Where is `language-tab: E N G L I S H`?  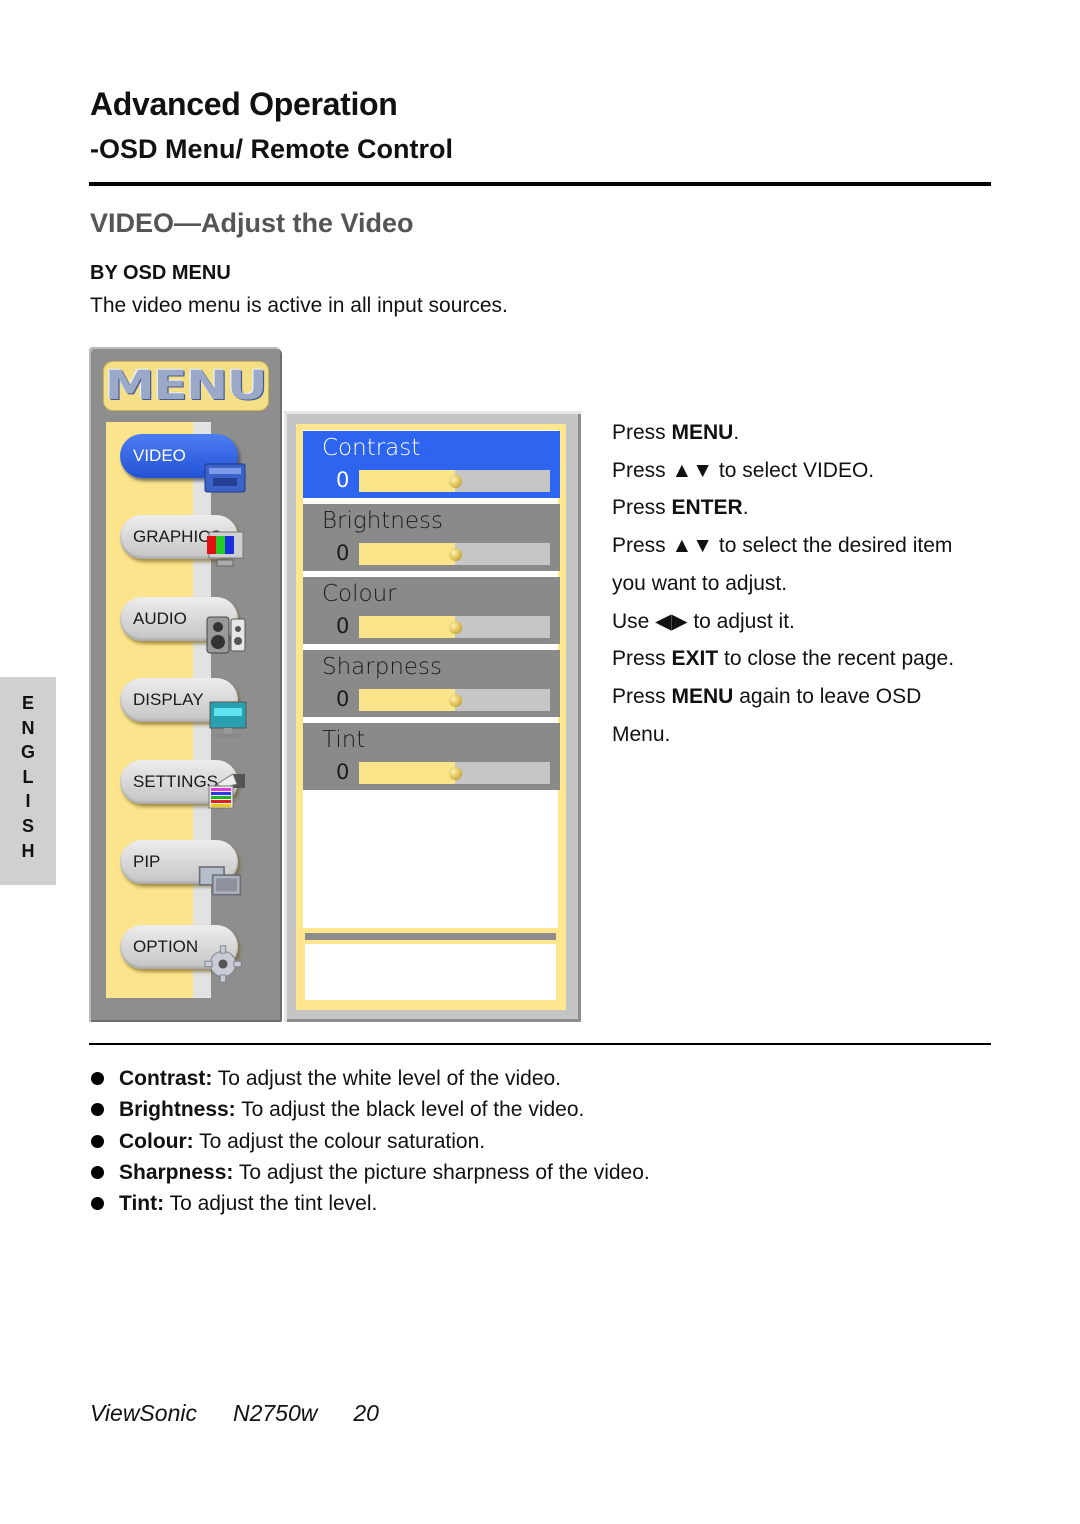 language-tab: E N G L I S H is located at coordinates (28, 781).